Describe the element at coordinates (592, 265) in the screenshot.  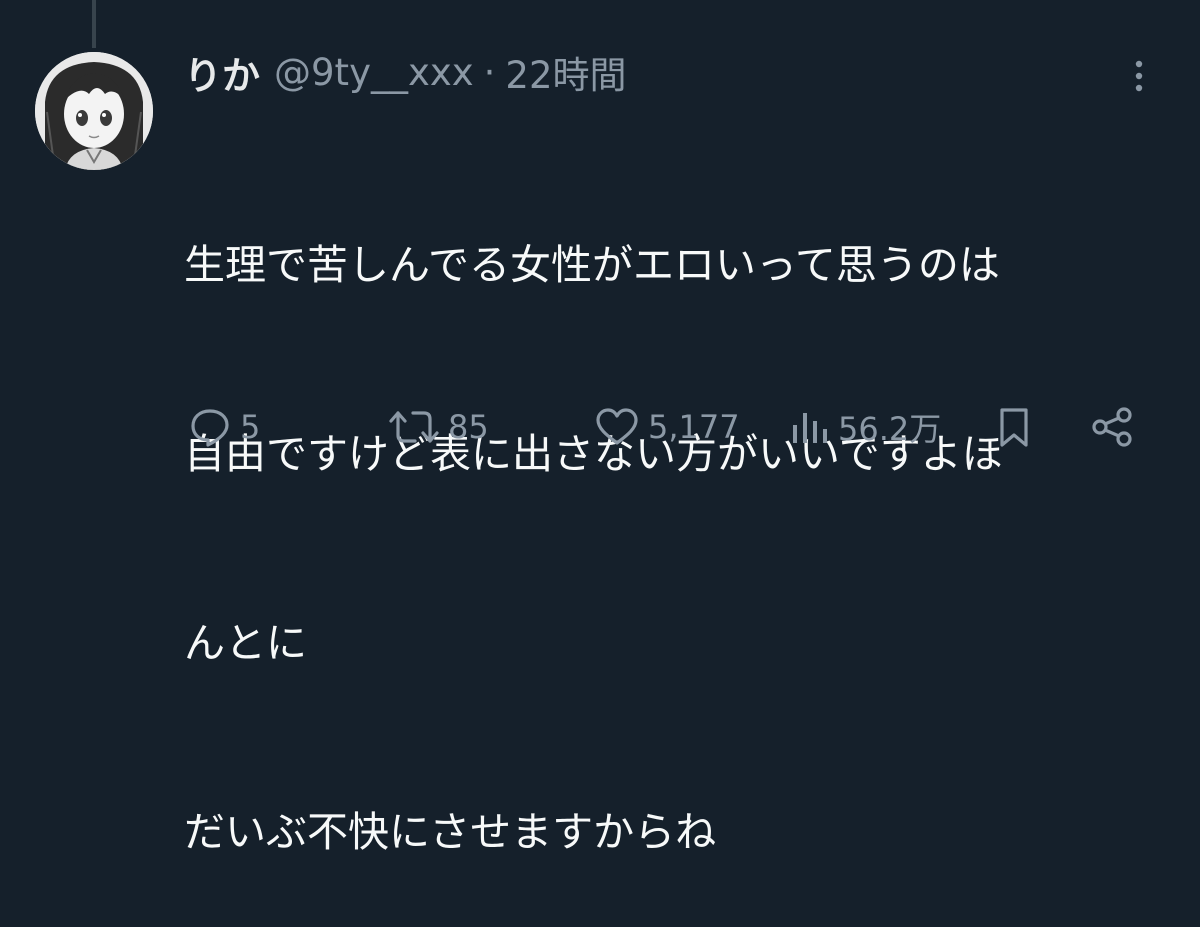
I see `tweet-text-line: 生理で苦しんでる女性がエロいって思うのは` at that location.